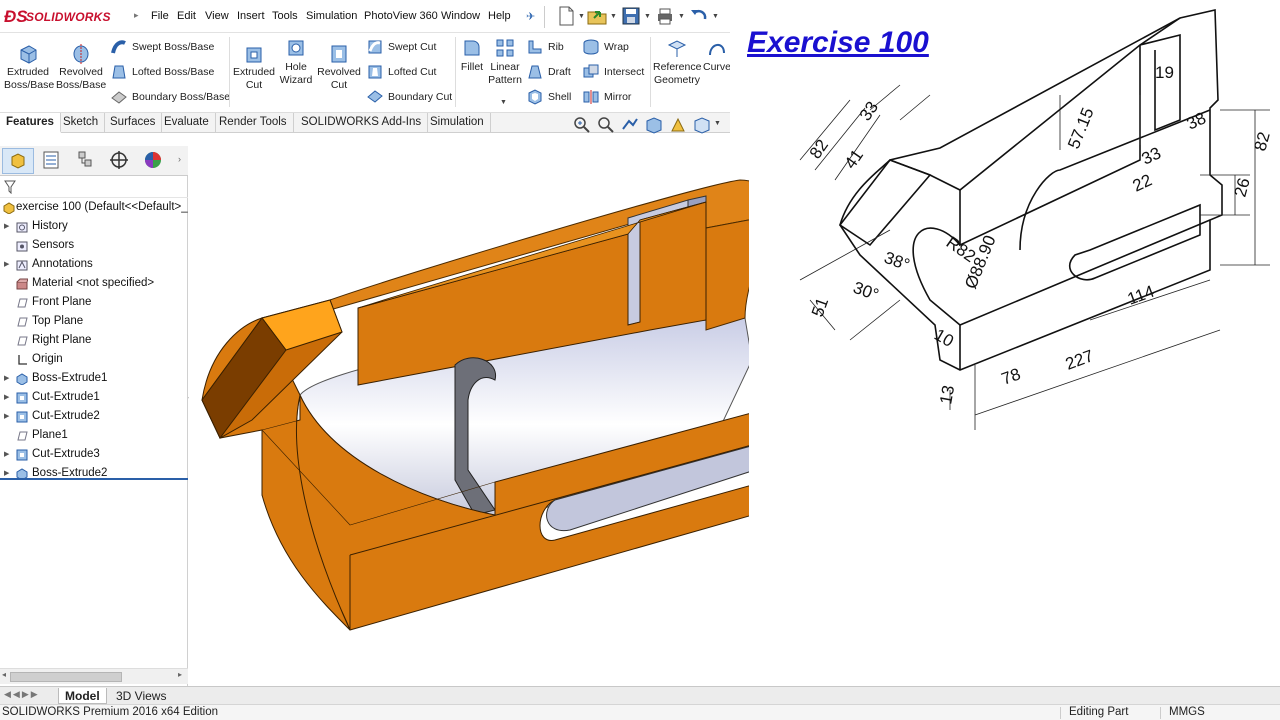 Image resolution: width=1280 pixels, height=720 pixels. I want to click on plane-icon, so click(22, 303).